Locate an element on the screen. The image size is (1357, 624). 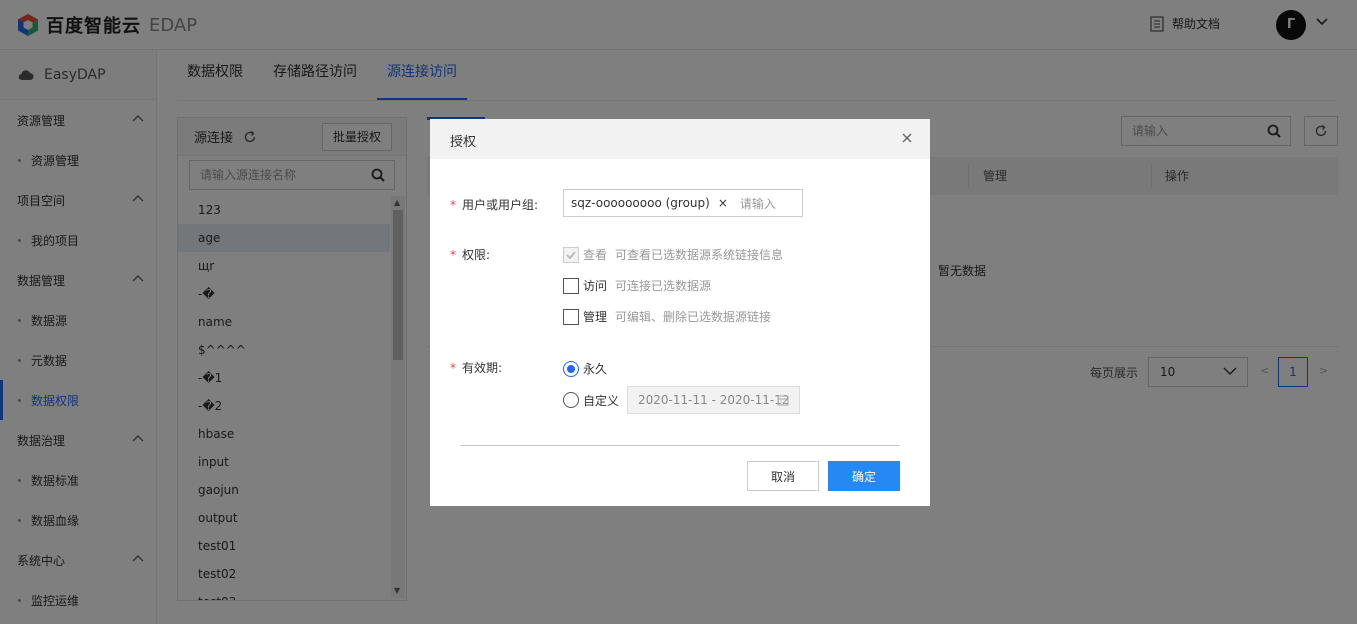
view-label: 查看 is located at coordinates (595, 255).